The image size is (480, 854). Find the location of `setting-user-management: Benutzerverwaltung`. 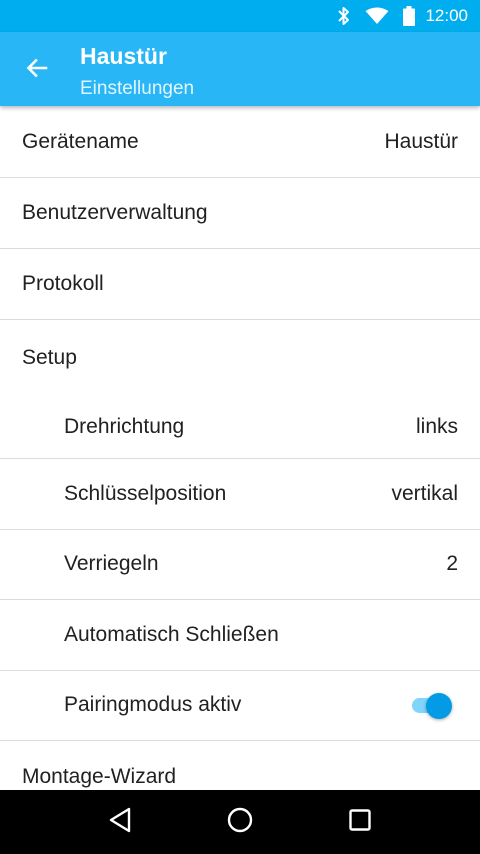

setting-user-management: Benutzerverwaltung is located at coordinates (240, 213).